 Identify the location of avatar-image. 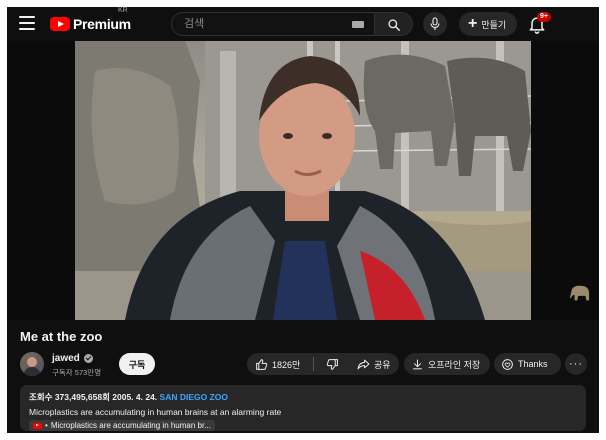
(32, 366).